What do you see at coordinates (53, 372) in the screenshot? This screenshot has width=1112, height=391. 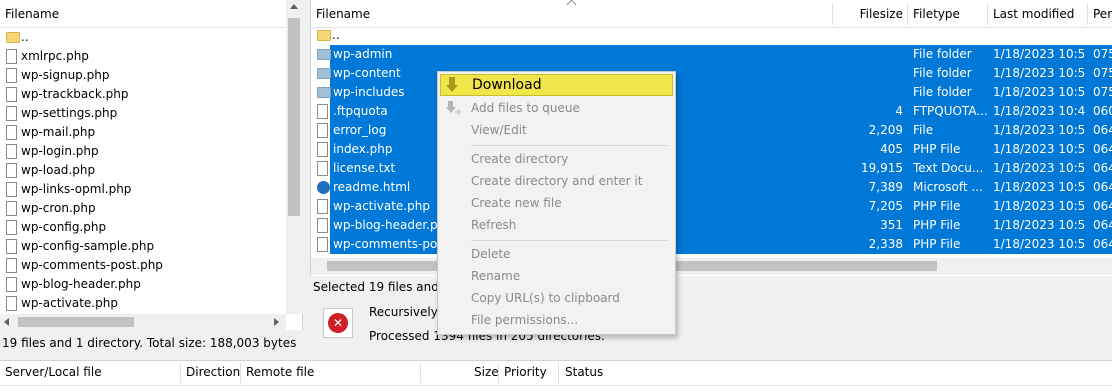 I see `queue-header-server: Server/Local file` at bounding box center [53, 372].